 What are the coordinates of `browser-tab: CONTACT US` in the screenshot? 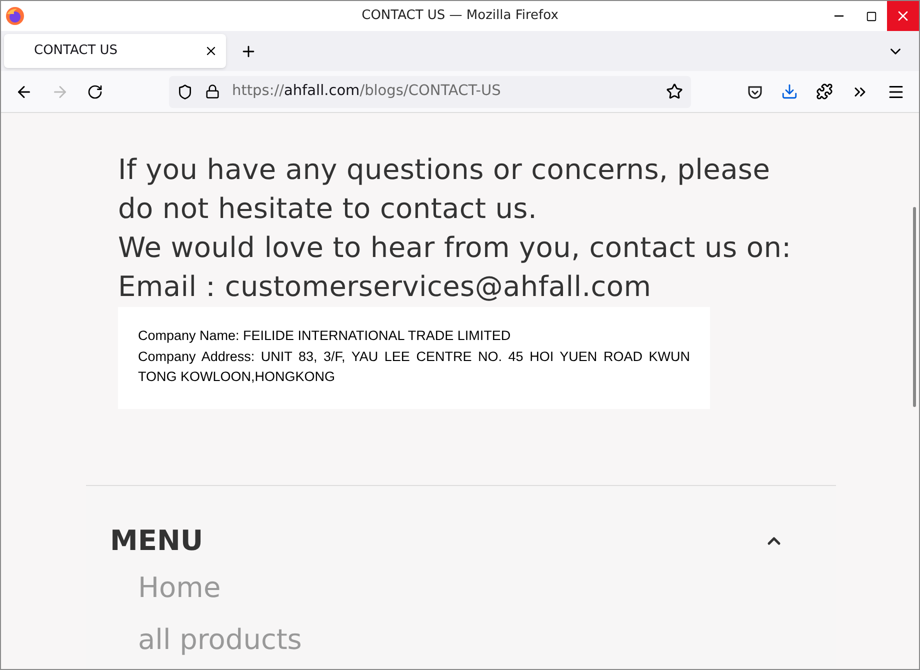 It's located at (115, 51).